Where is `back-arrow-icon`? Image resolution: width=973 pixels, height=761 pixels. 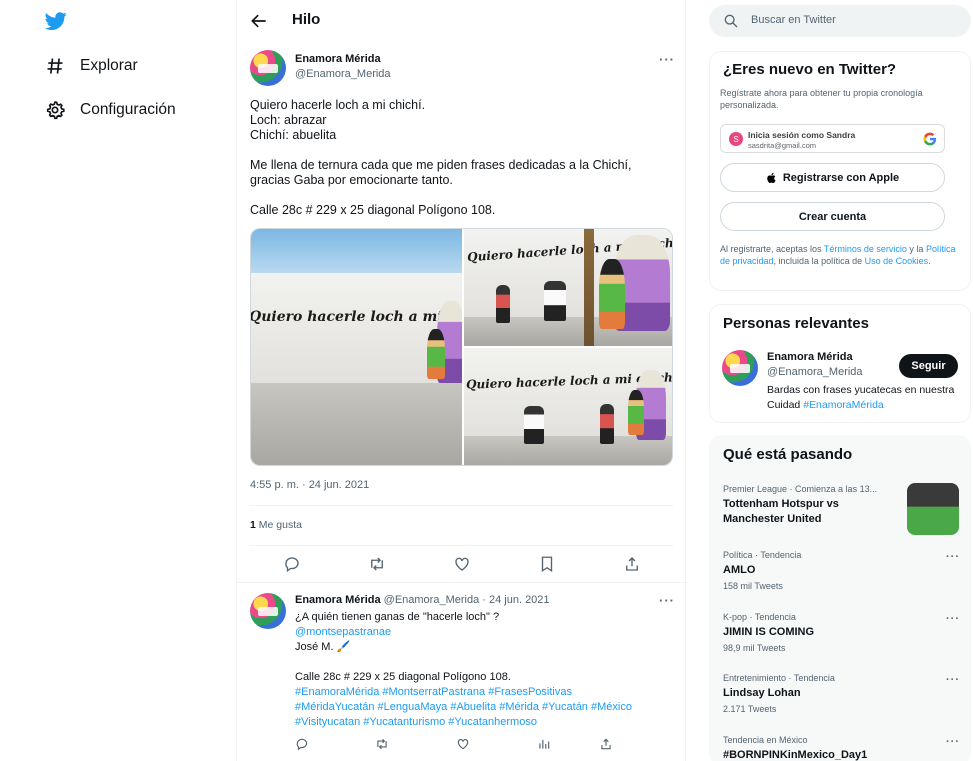 back-arrow-icon is located at coordinates (259, 21).